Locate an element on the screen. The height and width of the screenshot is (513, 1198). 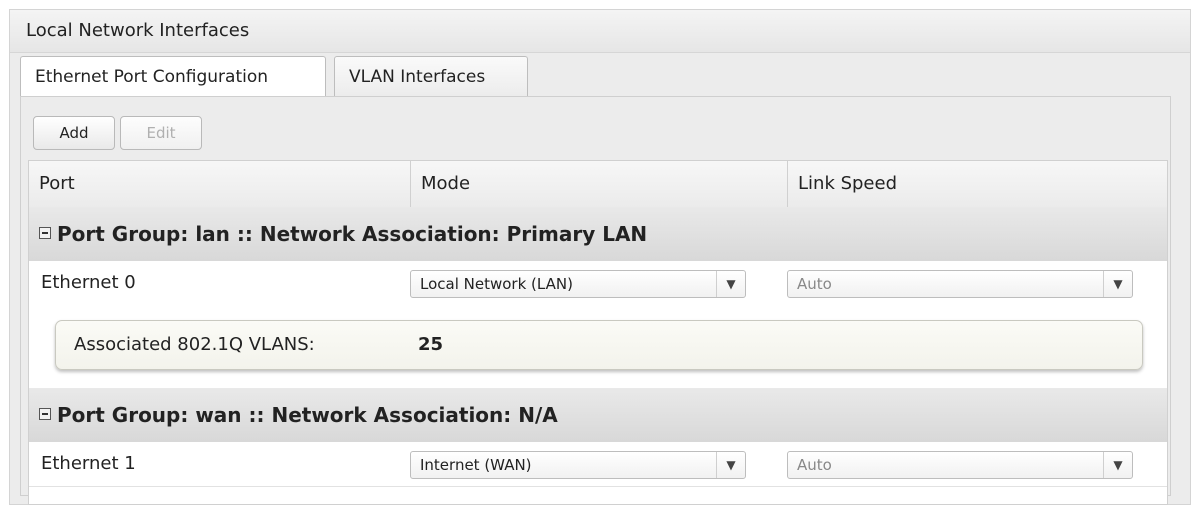
port-name: Ethernet 0 is located at coordinates (88, 282).